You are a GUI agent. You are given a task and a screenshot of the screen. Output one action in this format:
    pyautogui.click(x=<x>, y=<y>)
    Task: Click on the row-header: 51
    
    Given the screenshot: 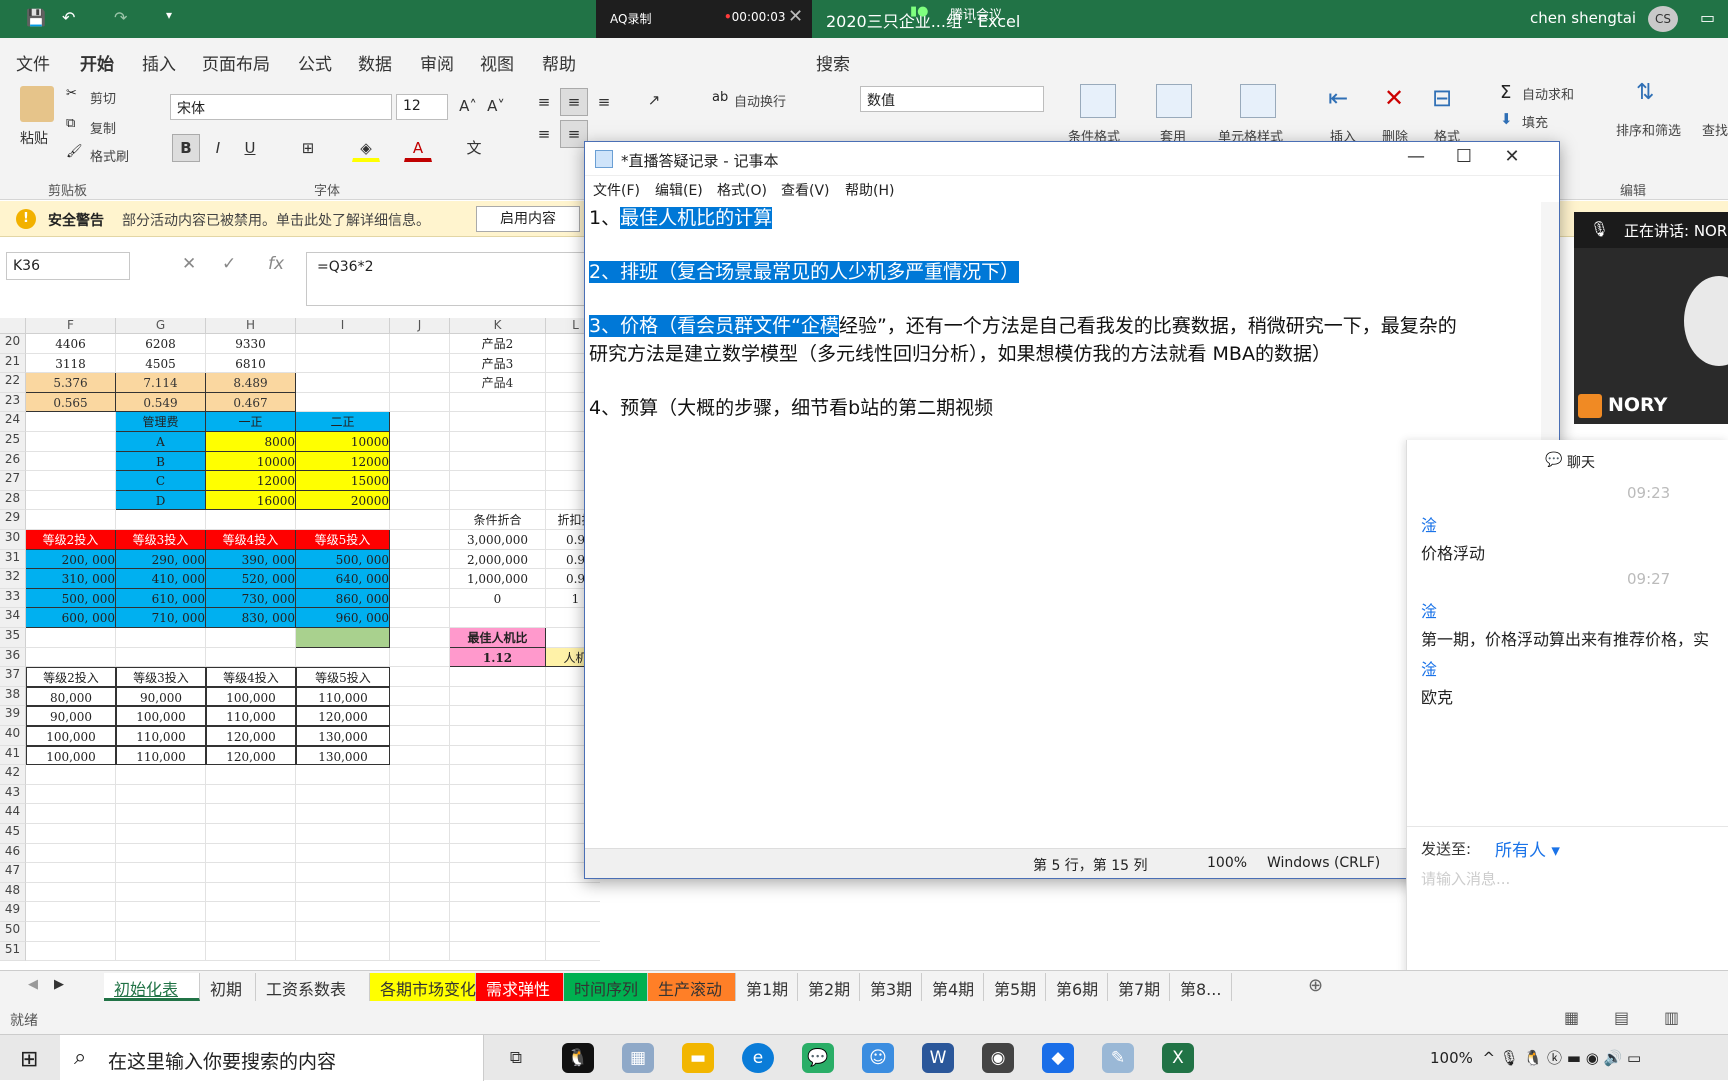 What is the action you would take?
    pyautogui.click(x=13, y=951)
    